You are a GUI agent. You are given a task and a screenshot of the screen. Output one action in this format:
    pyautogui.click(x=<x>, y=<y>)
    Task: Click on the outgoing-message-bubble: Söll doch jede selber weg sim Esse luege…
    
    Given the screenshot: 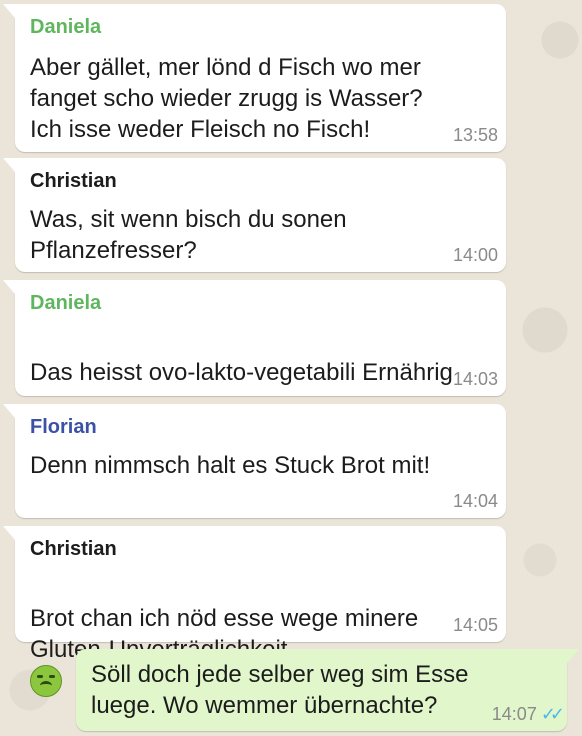 What is the action you would take?
    pyautogui.click(x=327, y=690)
    